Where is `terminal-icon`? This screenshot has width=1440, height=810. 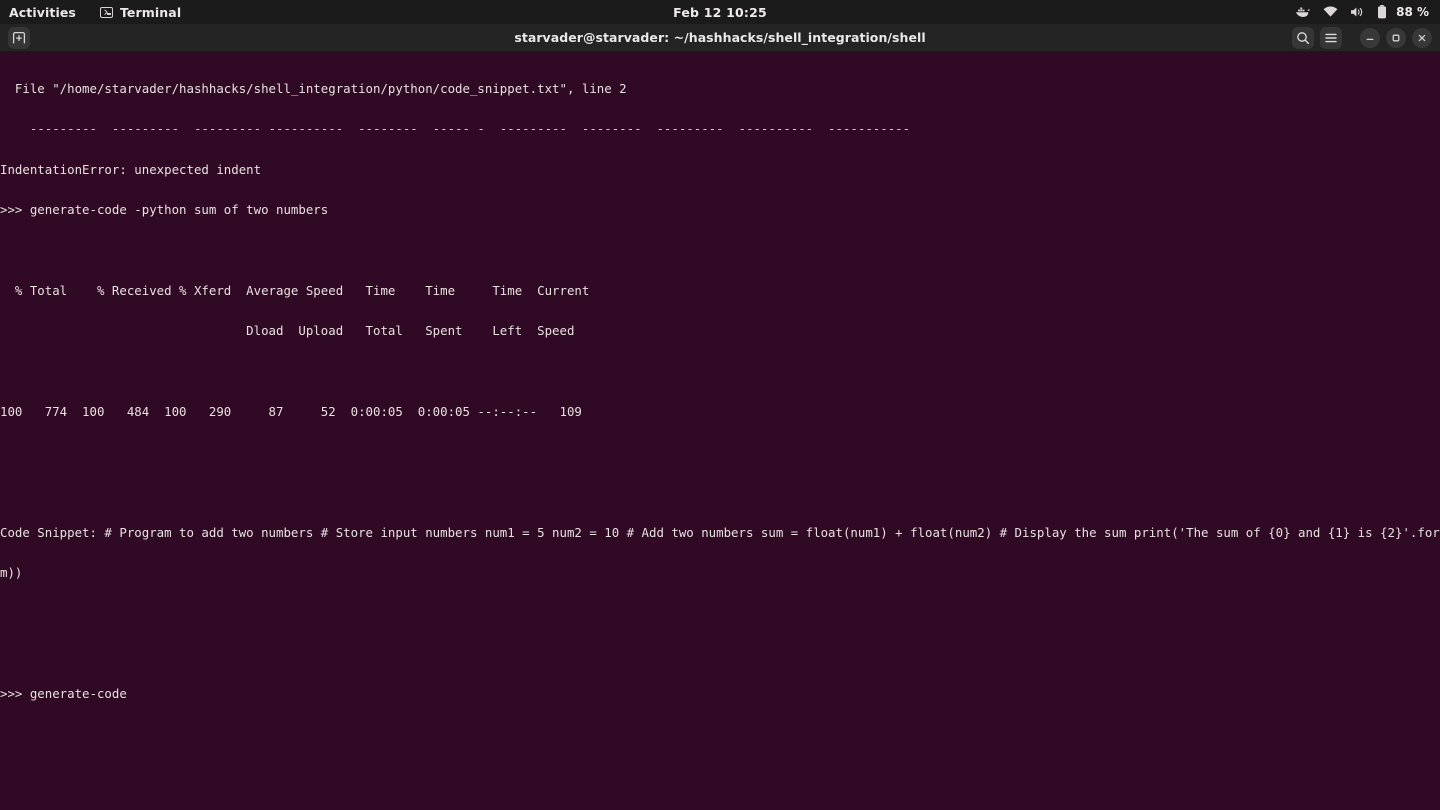 terminal-icon is located at coordinates (106, 12).